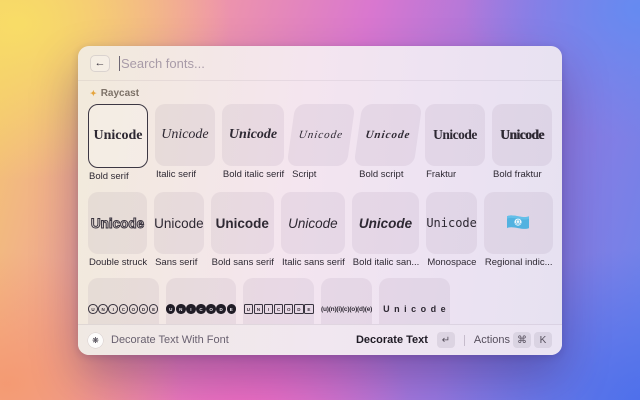  I want to click on section-header: ✦ Raycast, so click(320, 93).